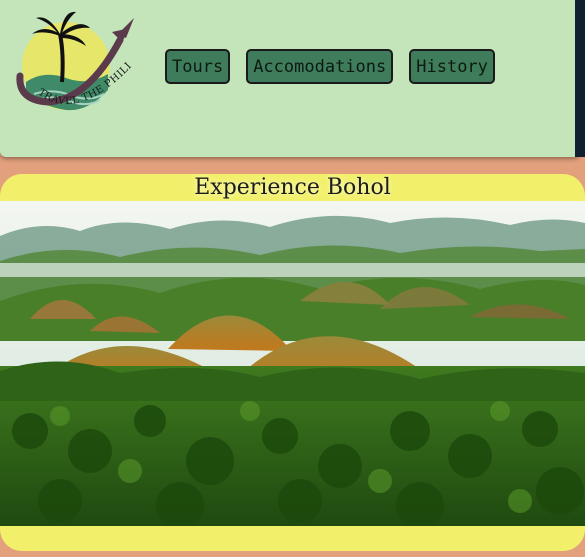 The image size is (585, 557). What do you see at coordinates (76, 62) in the screenshot?
I see `travel-philippines-logo: TRAVEL THE PHILIPPINES` at bounding box center [76, 62].